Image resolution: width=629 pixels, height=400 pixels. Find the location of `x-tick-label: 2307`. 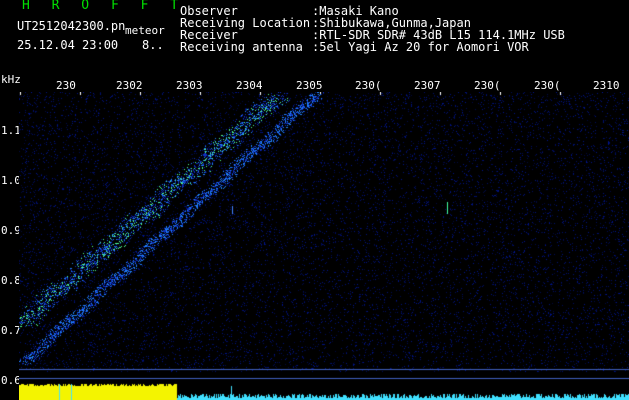

x-tick-label: 2307 is located at coordinates (427, 85).